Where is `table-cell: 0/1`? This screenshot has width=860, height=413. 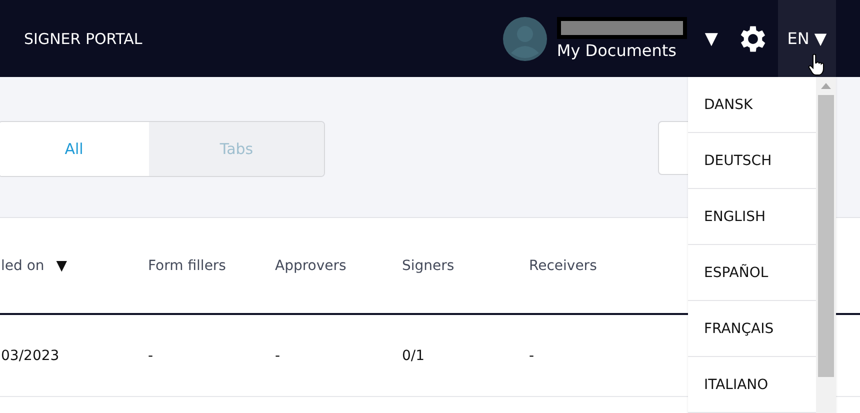 table-cell: 0/1 is located at coordinates (413, 356).